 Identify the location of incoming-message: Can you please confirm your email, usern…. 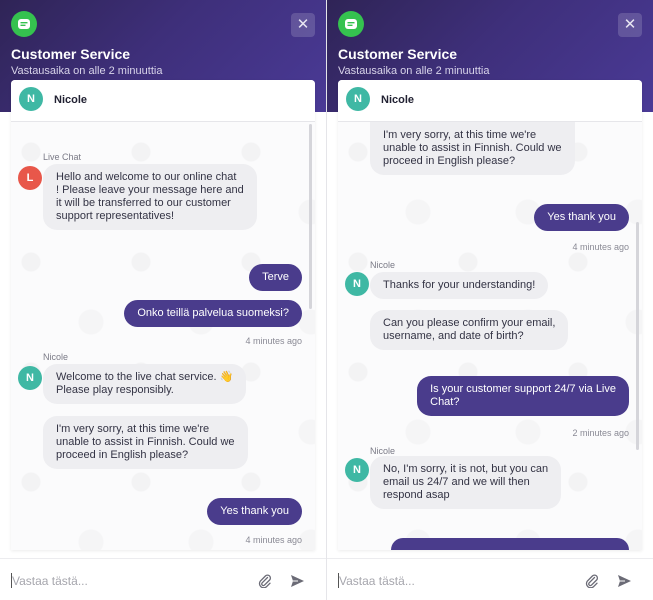
(469, 330).